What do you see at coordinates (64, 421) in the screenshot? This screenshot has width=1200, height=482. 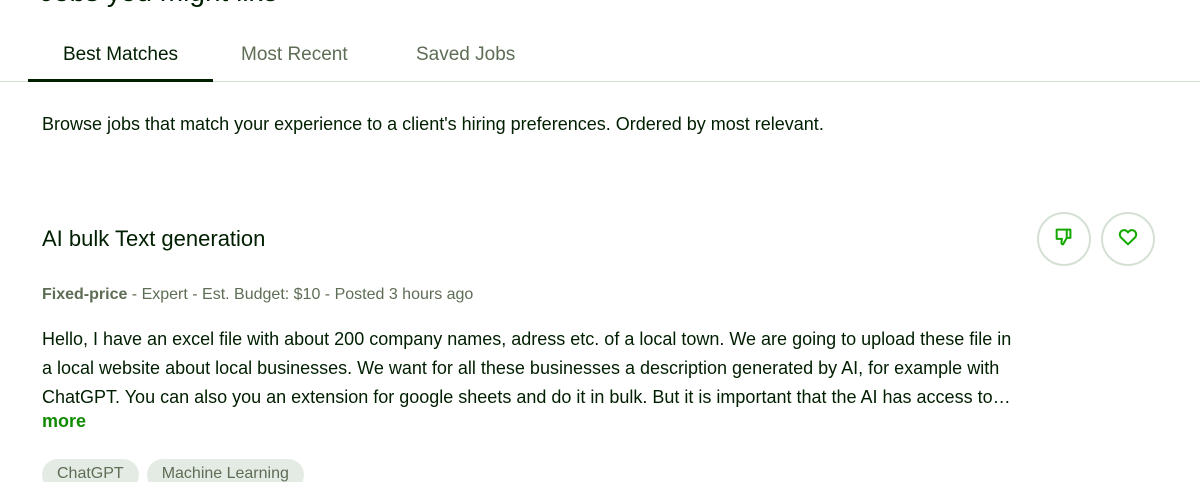 I see `more-link: more` at bounding box center [64, 421].